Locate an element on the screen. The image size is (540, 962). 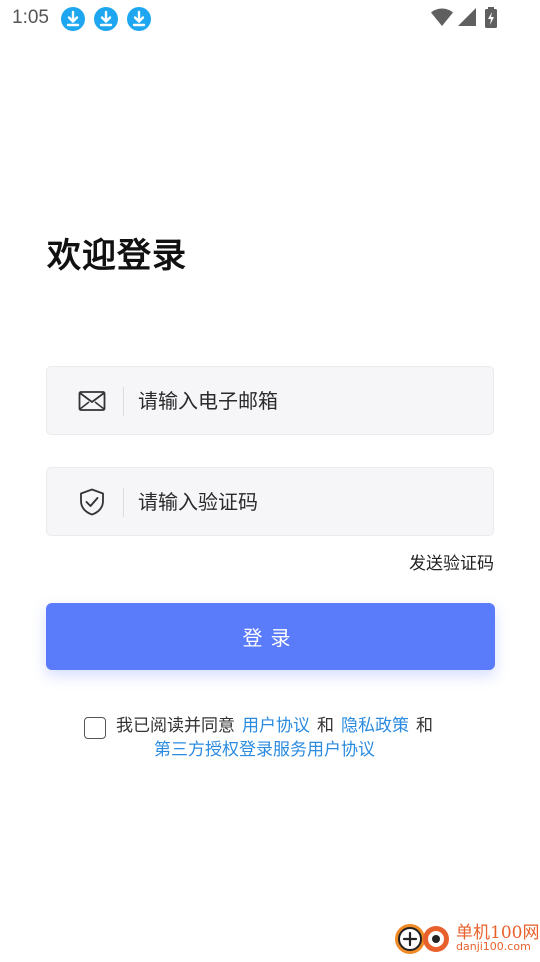
verification-code-input is located at coordinates (308, 501).